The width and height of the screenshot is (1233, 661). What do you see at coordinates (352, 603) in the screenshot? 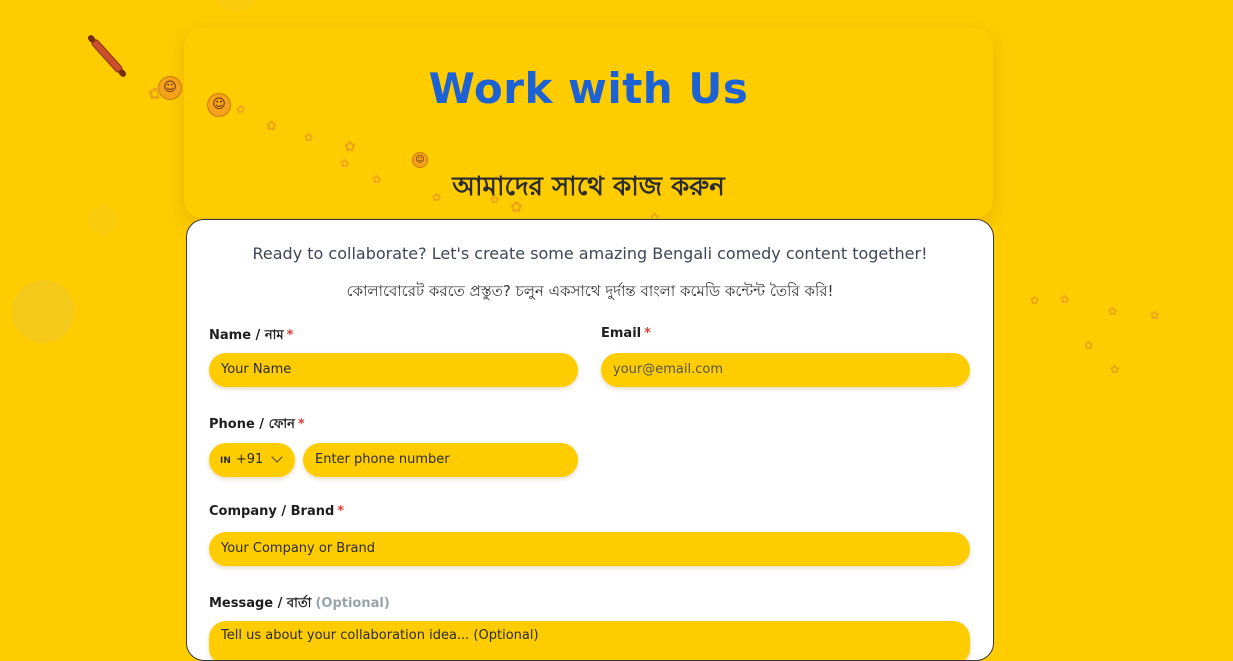
I see `optional-marker: (Optional)` at bounding box center [352, 603].